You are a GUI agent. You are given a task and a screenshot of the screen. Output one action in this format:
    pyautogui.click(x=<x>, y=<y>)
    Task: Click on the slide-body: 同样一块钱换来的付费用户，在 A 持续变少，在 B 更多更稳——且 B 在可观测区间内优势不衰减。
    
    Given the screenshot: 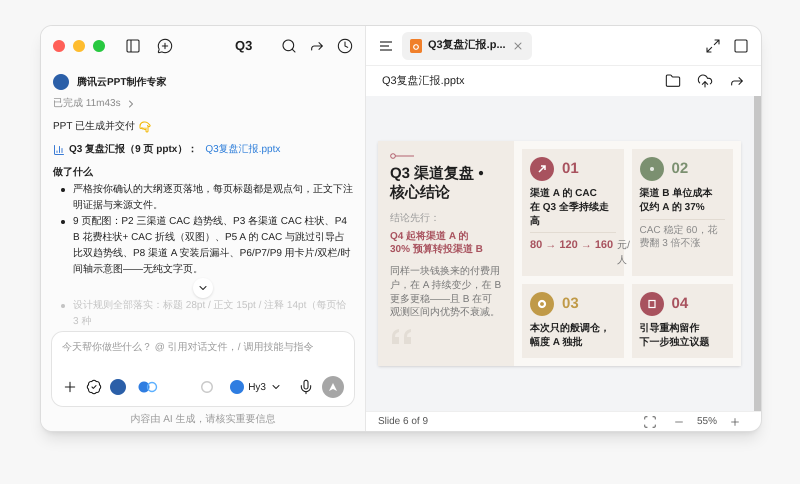 What is the action you would take?
    pyautogui.click(x=446, y=292)
    